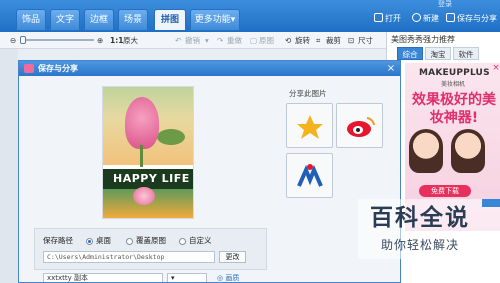 Image resolution: width=500 pixels, height=283 pixels. Describe the element at coordinates (142, 123) in the screenshot. I see `lotus-flower` at that location.